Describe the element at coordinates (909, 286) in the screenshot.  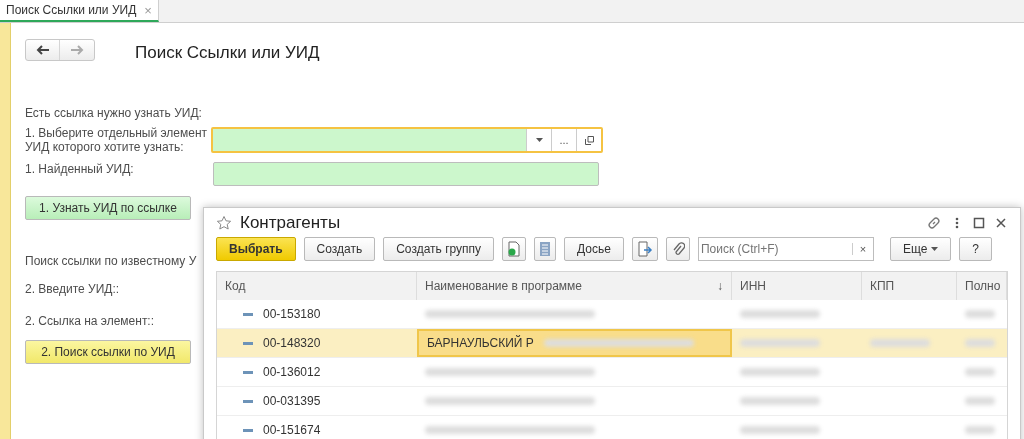
I see `column-header: КПП` at that location.